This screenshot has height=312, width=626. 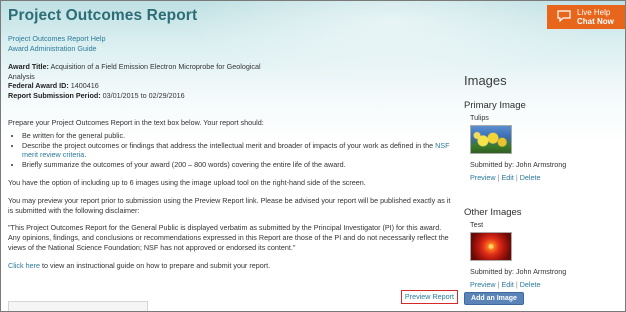 What do you see at coordinates (483, 284) in the screenshot?
I see `other-preview-link: Preview` at bounding box center [483, 284].